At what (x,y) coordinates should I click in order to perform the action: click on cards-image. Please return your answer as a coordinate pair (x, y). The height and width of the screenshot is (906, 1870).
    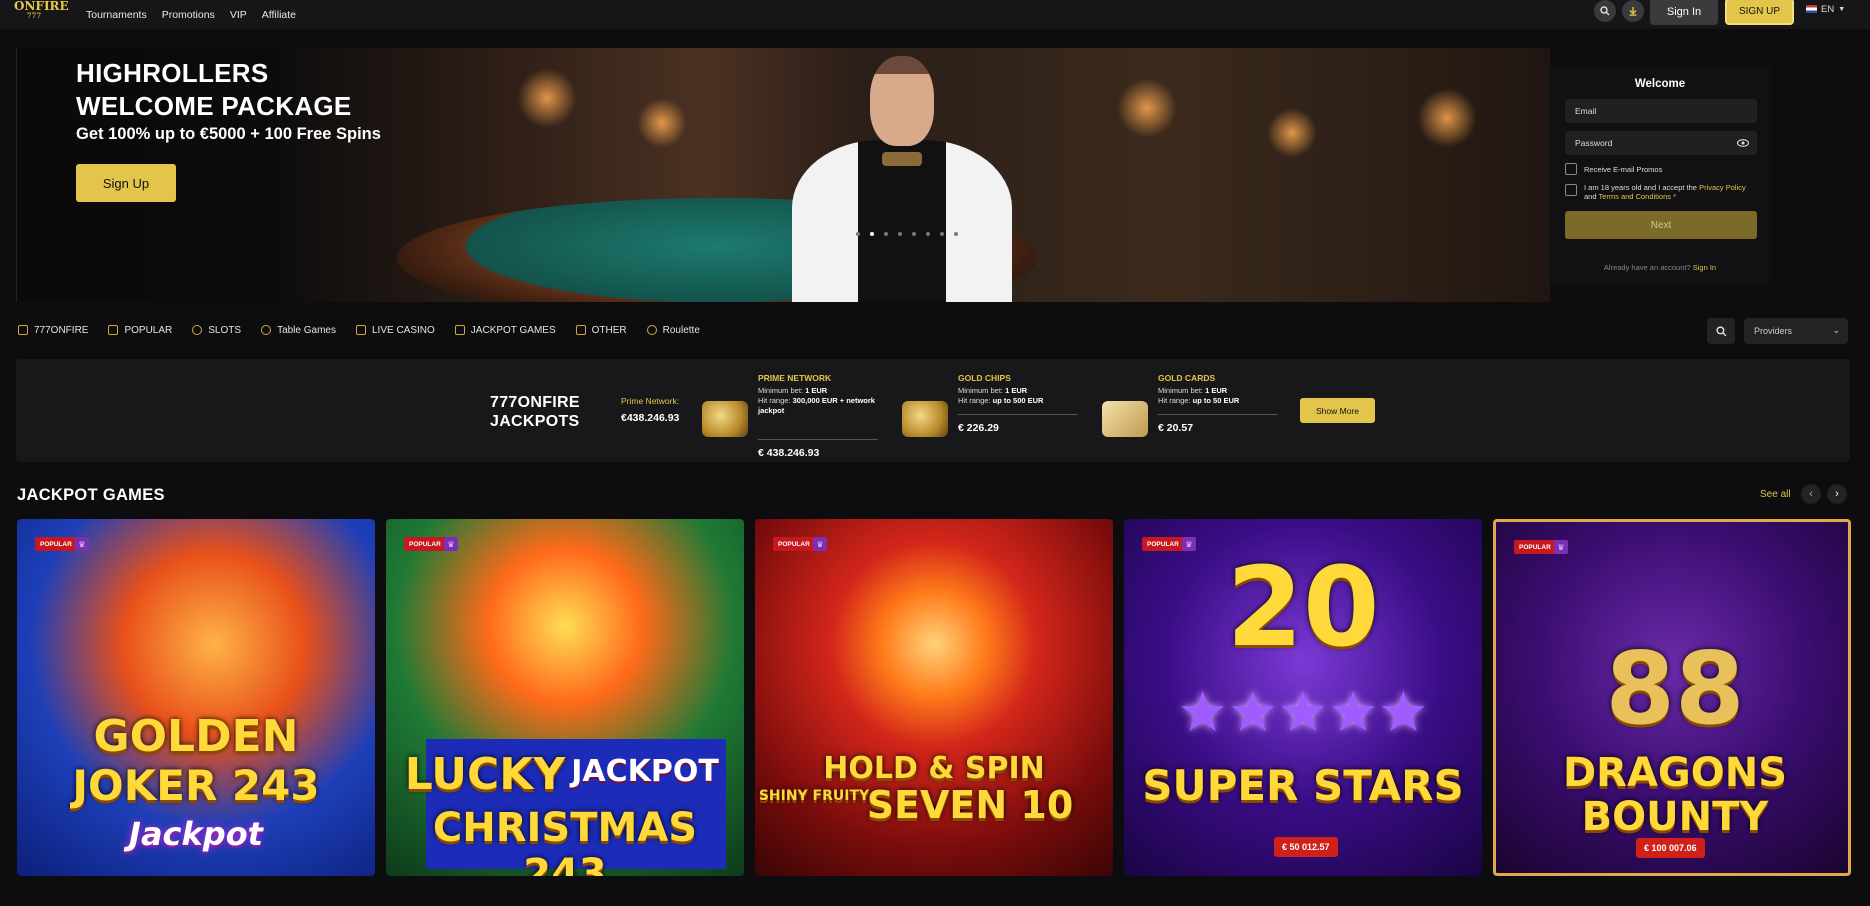
    Looking at the image, I should click on (1125, 419).